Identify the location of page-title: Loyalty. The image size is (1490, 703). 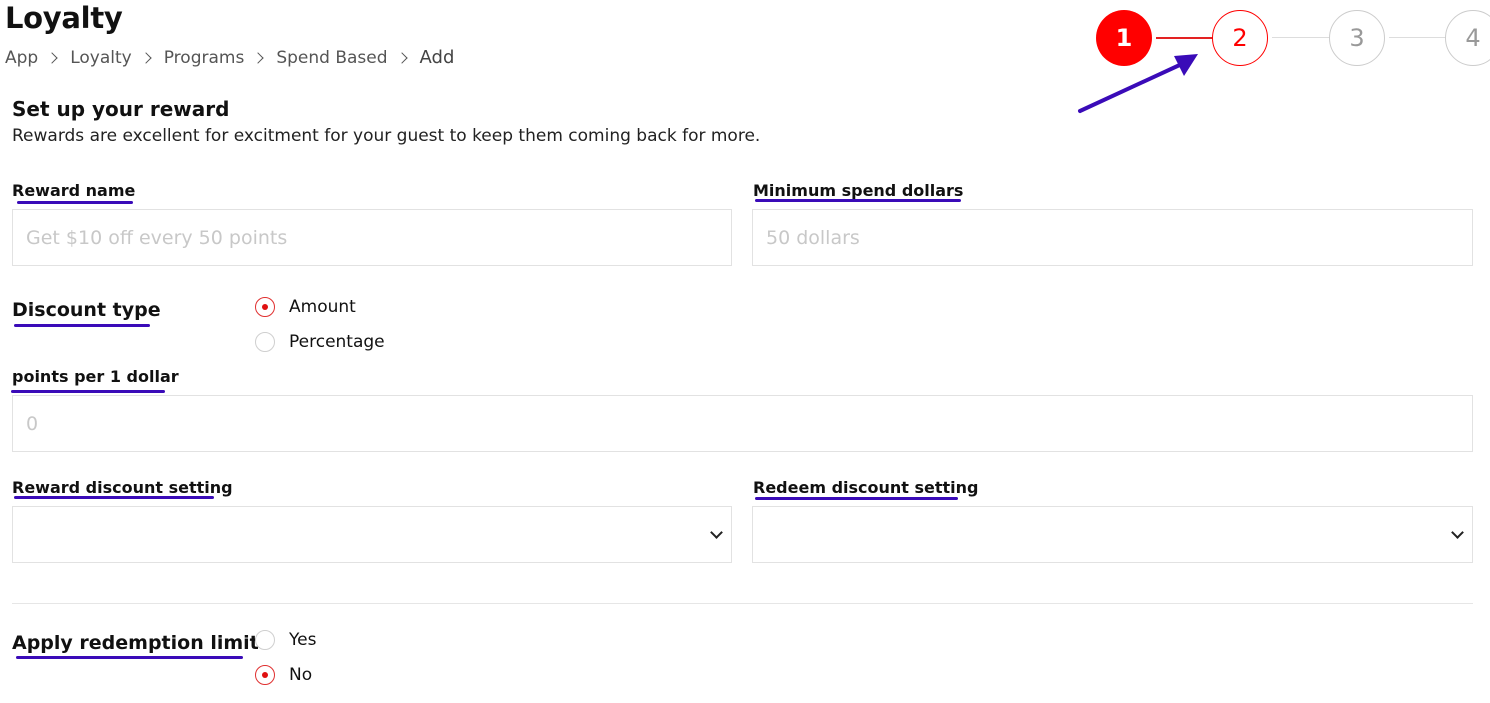
(64, 18).